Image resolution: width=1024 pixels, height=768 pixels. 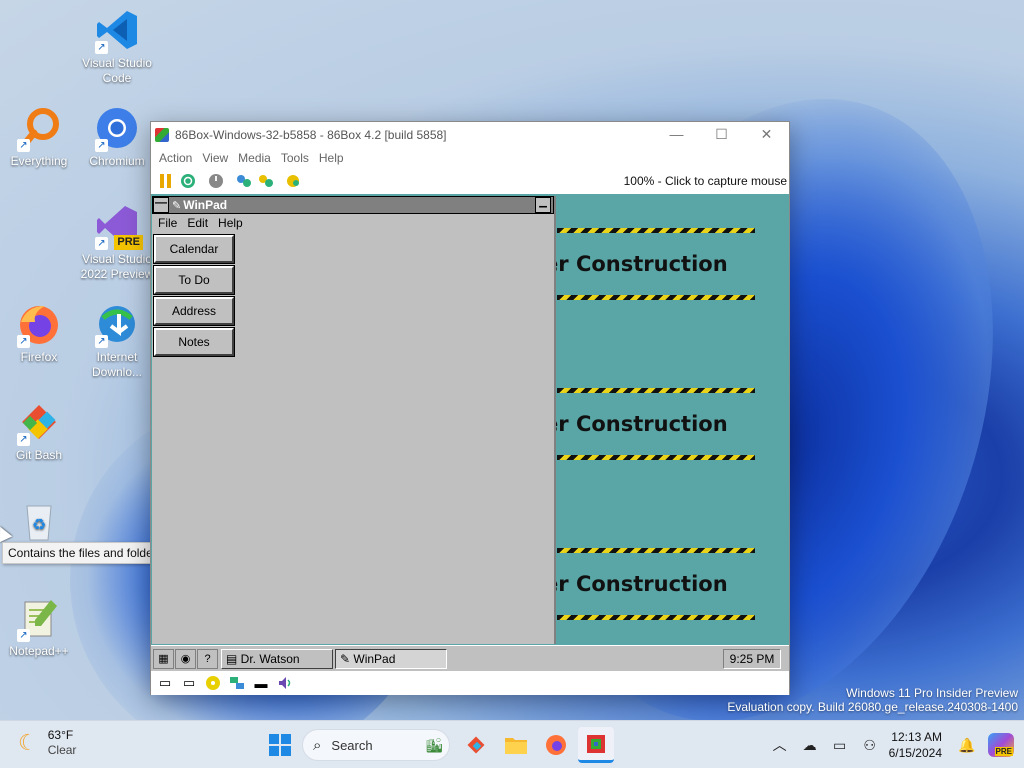 What do you see at coordinates (752, 658) in the screenshot?
I see `guest-clock: 9:25 PM` at bounding box center [752, 658].